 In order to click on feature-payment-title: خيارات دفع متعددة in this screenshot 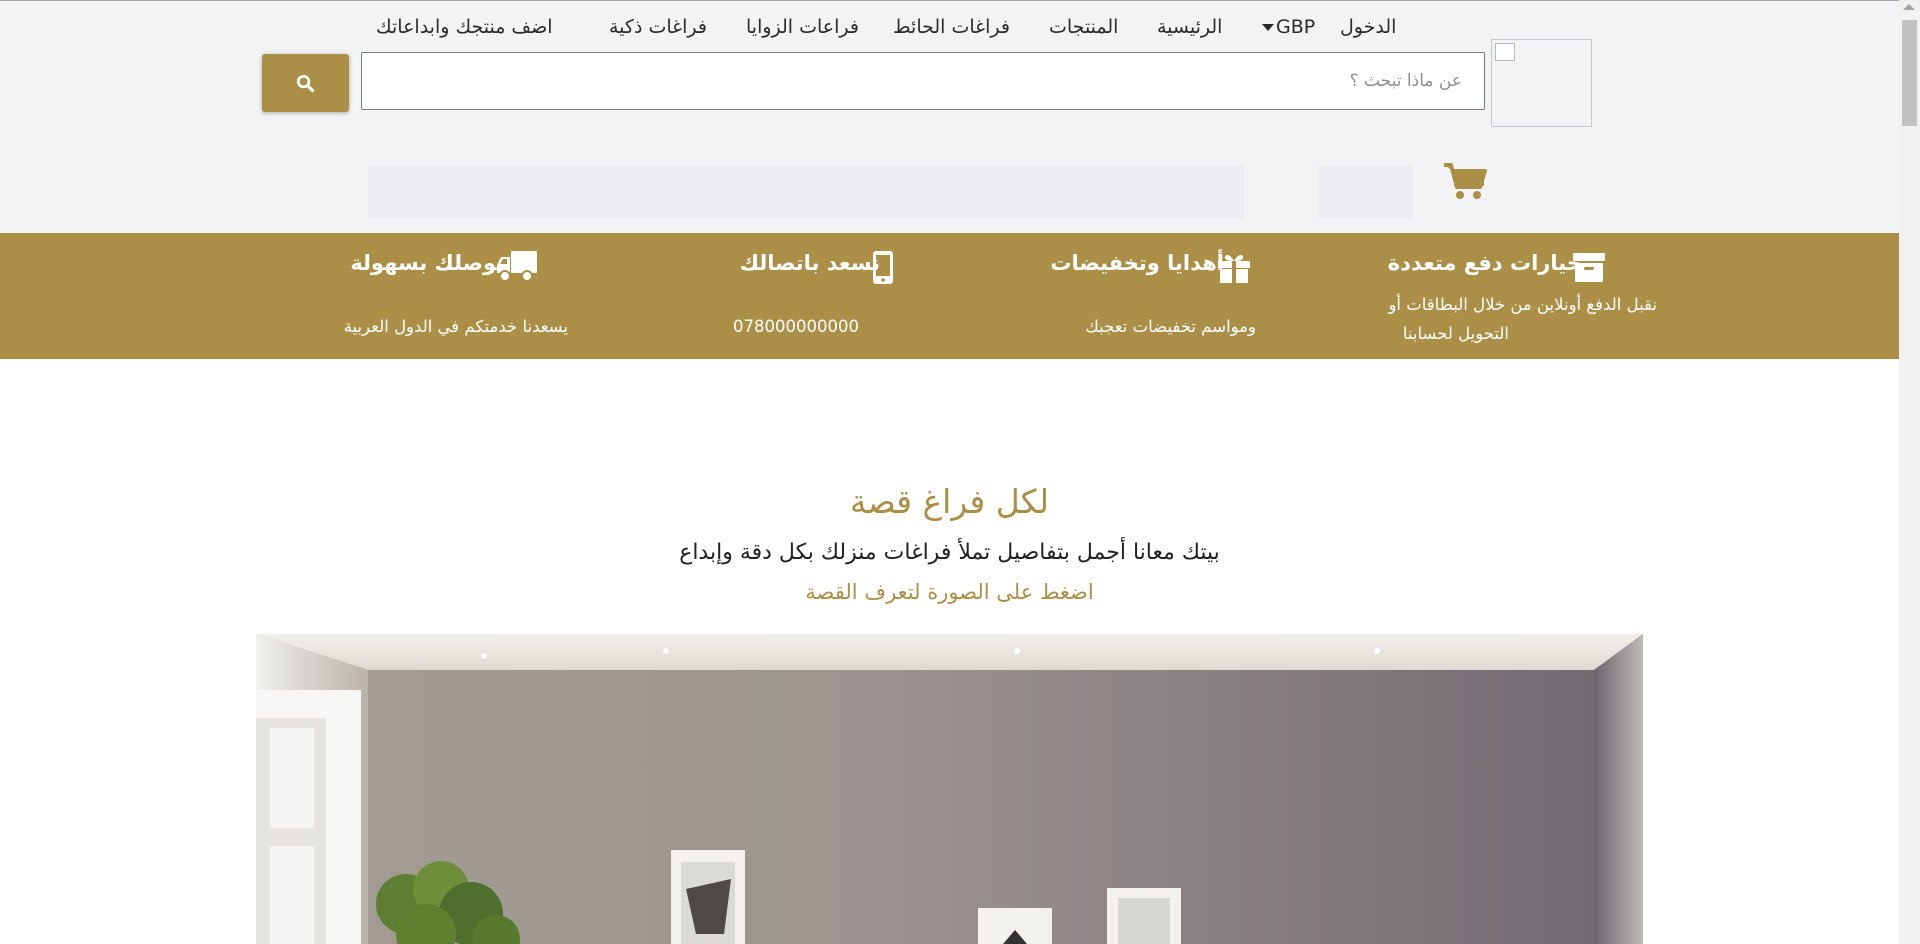, I will do `click(1484, 263)`.